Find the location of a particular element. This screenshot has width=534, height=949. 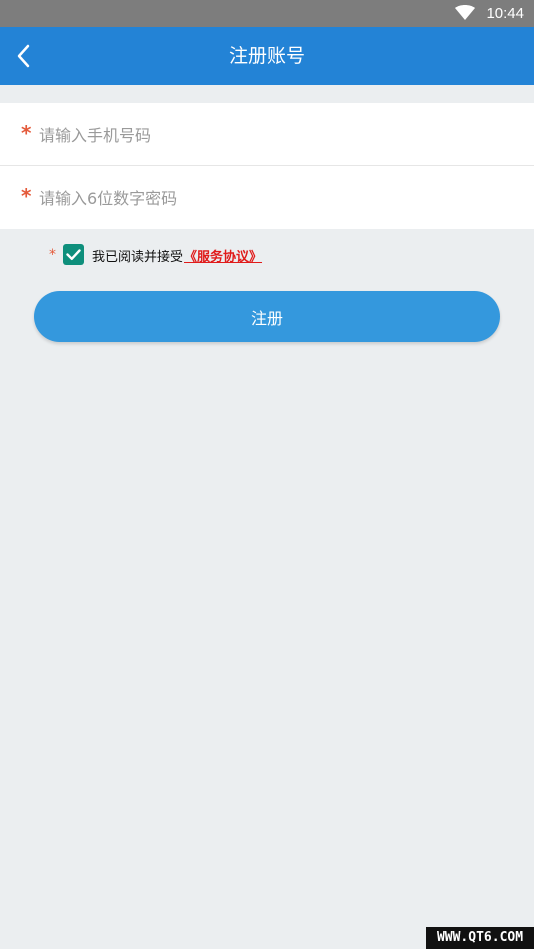

password-input is located at coordinates (279, 198).